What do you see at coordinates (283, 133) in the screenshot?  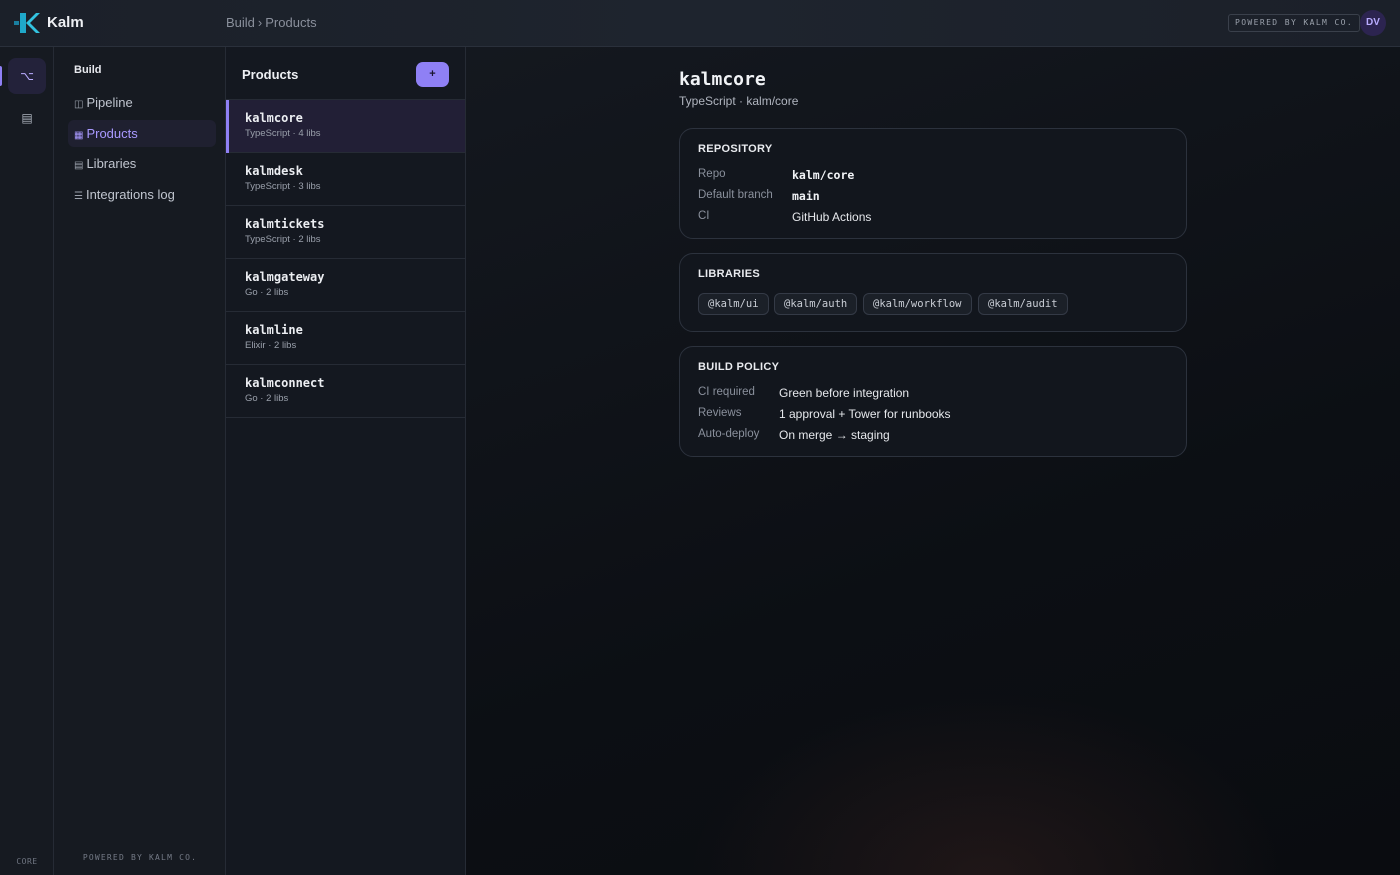 I see `product-meta: TypeScript · 4 libs` at bounding box center [283, 133].